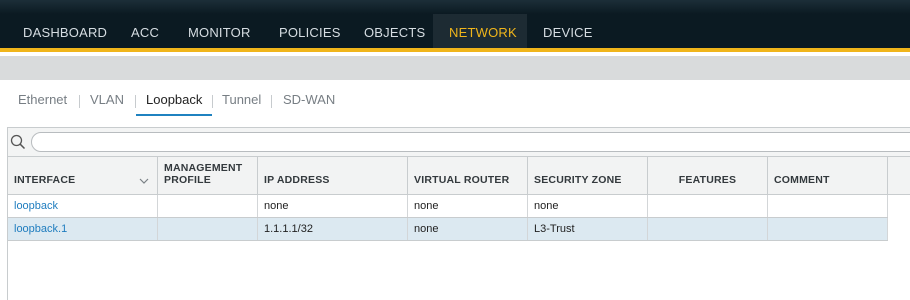 The image size is (910, 300). I want to click on tab-vlan: VLAN, so click(107, 104).